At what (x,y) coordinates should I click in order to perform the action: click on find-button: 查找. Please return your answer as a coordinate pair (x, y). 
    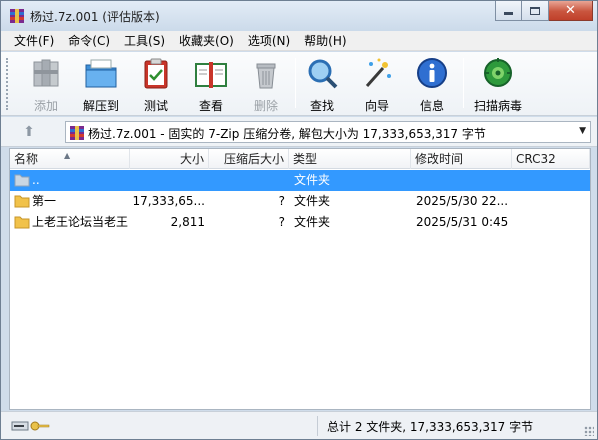
    Looking at the image, I should click on (322, 84).